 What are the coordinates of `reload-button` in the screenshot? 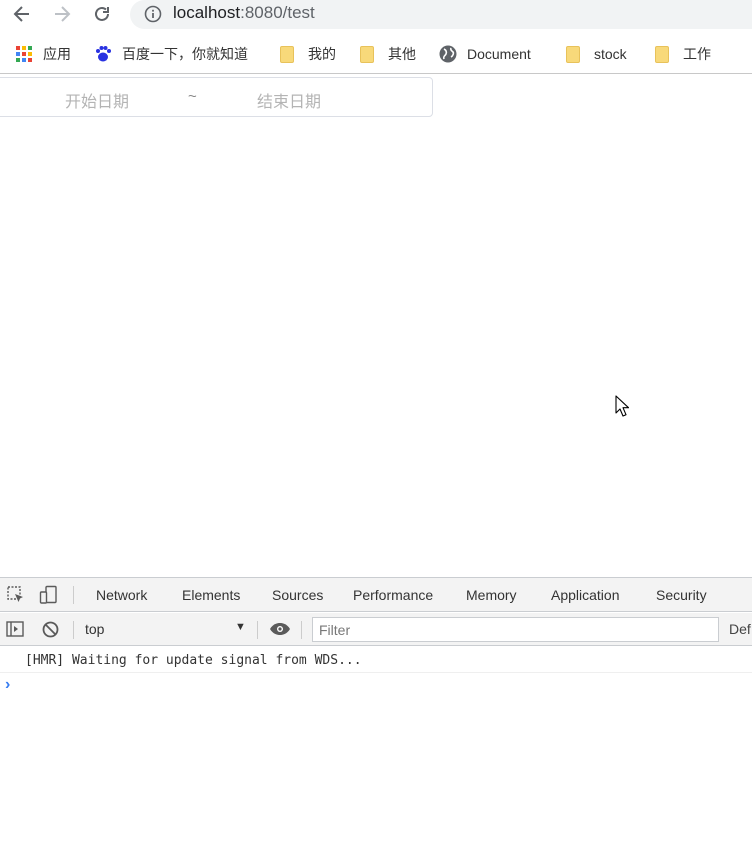 It's located at (102, 14).